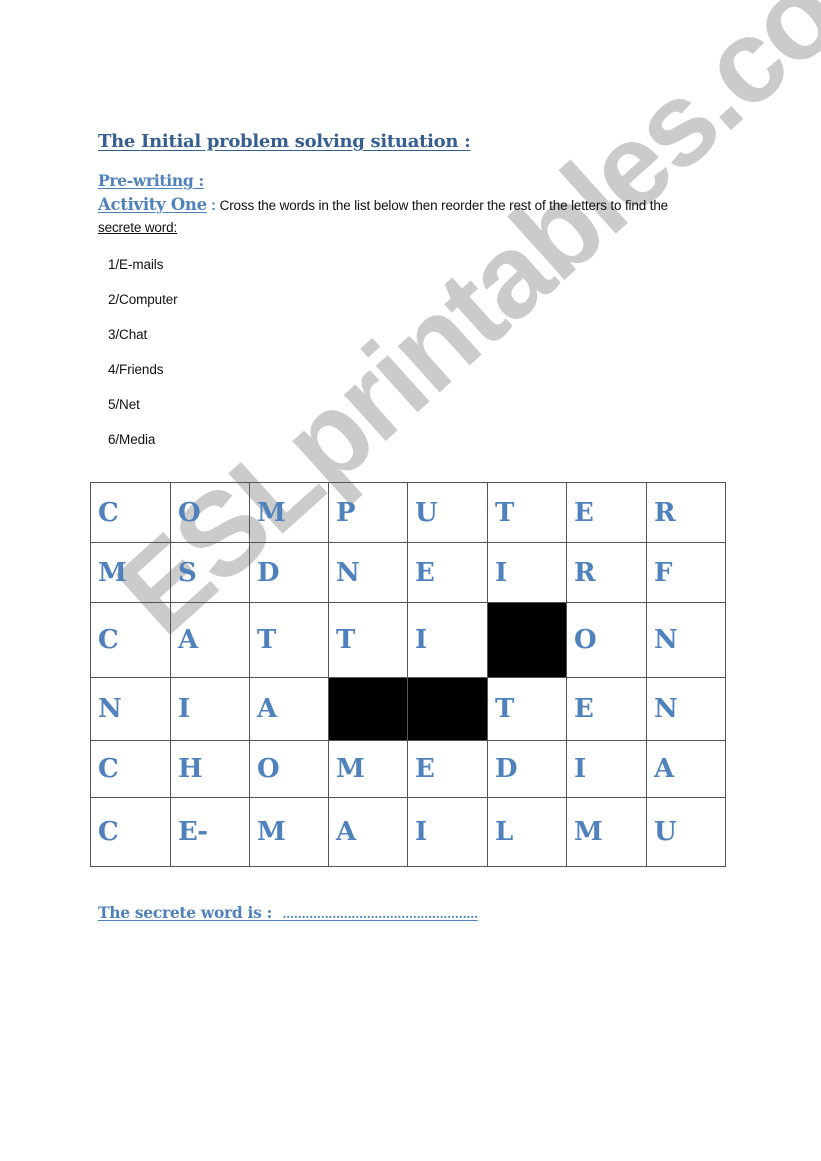 This screenshot has width=821, height=1161. I want to click on grid-row: COMPUTER, so click(408, 512).